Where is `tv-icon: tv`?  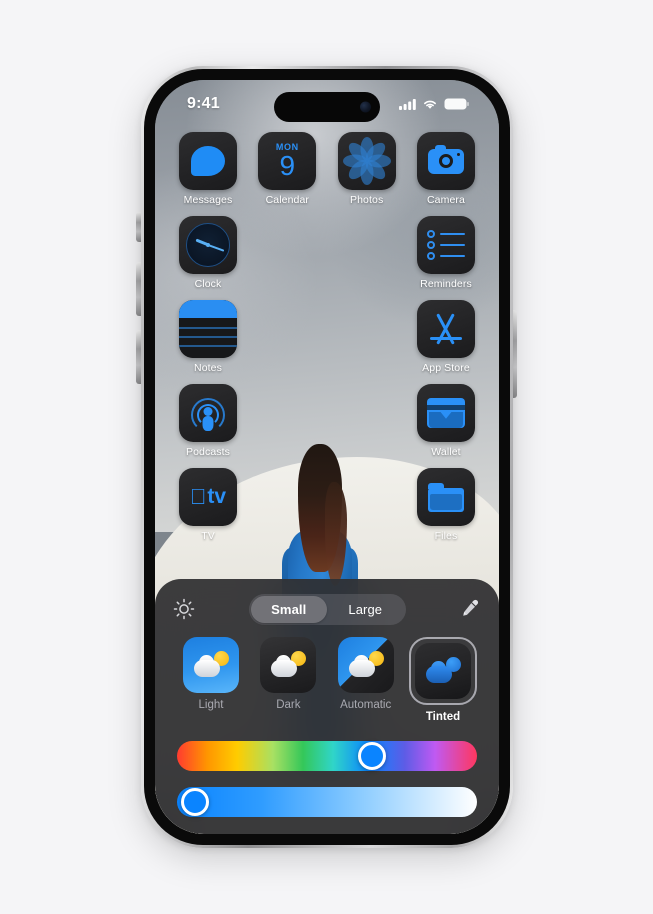
tv-icon: tv is located at coordinates (208, 497).